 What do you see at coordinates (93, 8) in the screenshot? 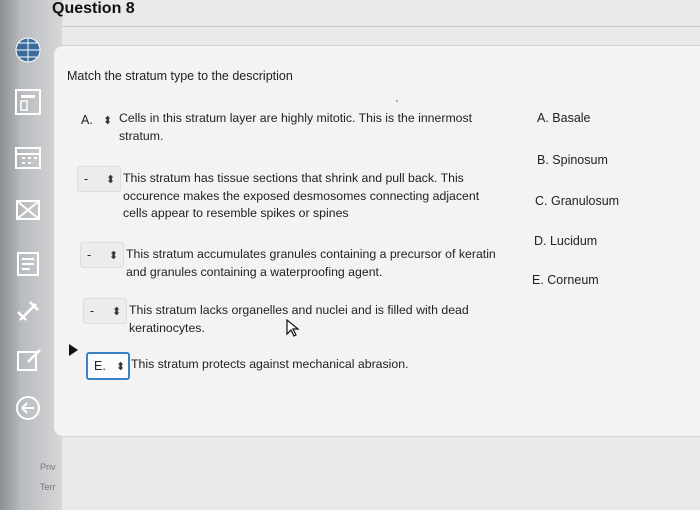
I see `question-title: Question 8` at bounding box center [93, 8].